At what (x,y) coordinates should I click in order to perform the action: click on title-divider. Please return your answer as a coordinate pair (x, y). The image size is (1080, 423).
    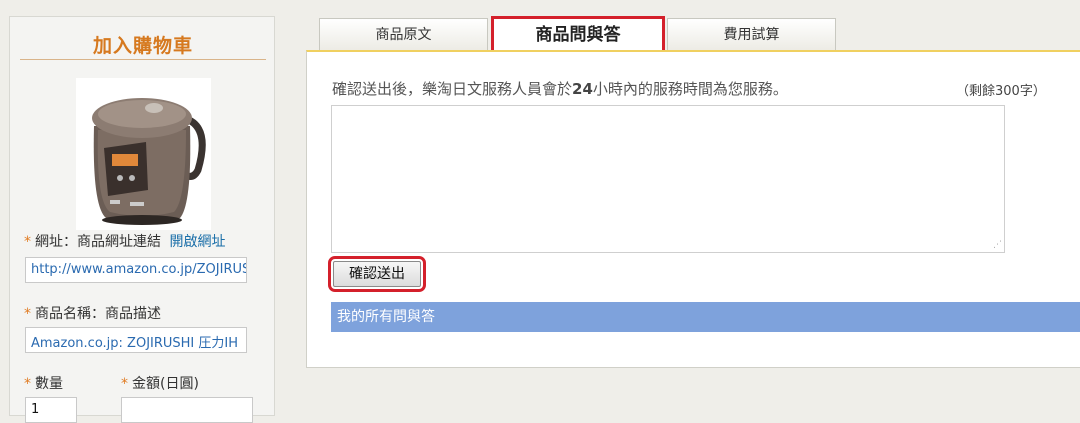
    Looking at the image, I should click on (143, 59).